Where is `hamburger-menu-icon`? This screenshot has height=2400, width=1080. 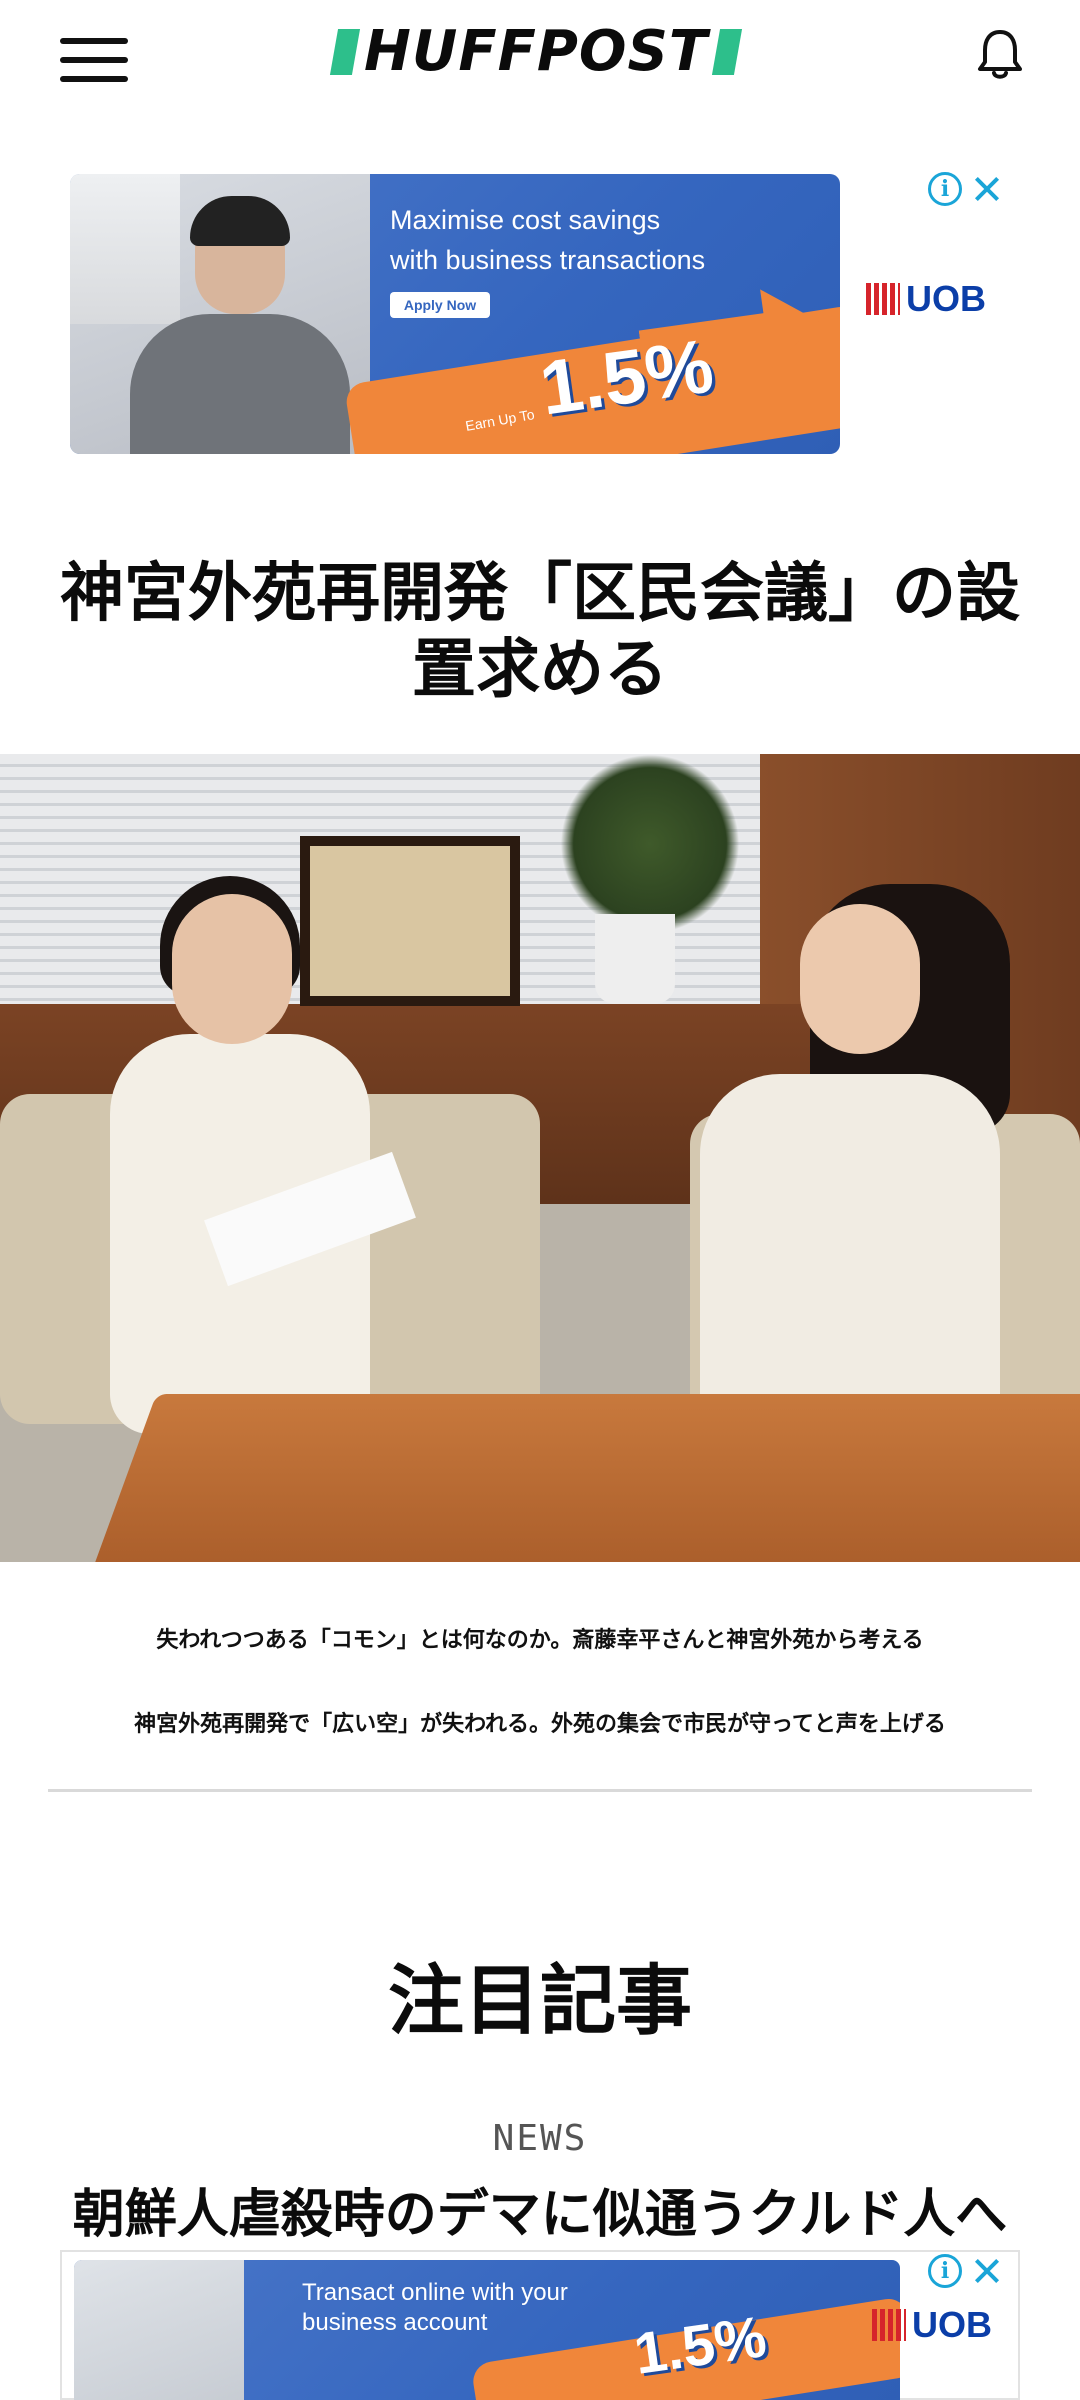 hamburger-menu-icon is located at coordinates (95, 61).